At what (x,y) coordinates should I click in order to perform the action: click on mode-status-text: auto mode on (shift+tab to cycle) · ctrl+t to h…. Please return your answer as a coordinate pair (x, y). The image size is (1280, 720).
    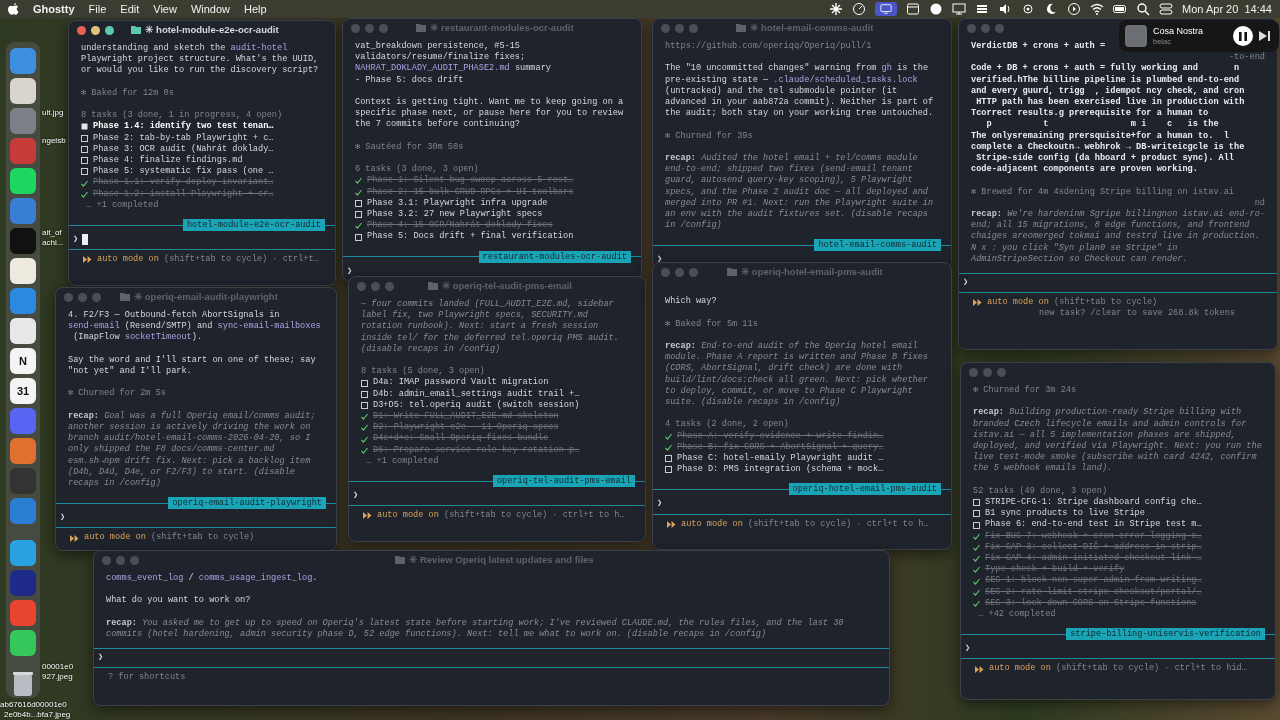
    Looking at the image, I should click on (805, 524).